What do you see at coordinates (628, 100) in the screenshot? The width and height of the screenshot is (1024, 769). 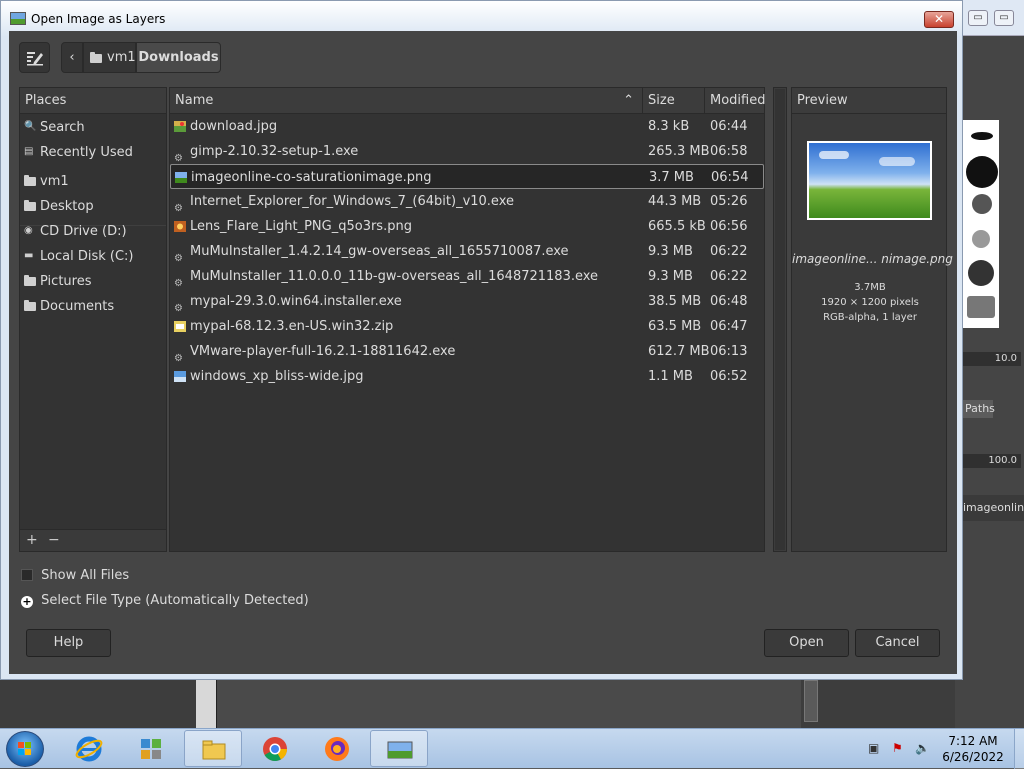 I see `sort-ascending-icon: ⌃` at bounding box center [628, 100].